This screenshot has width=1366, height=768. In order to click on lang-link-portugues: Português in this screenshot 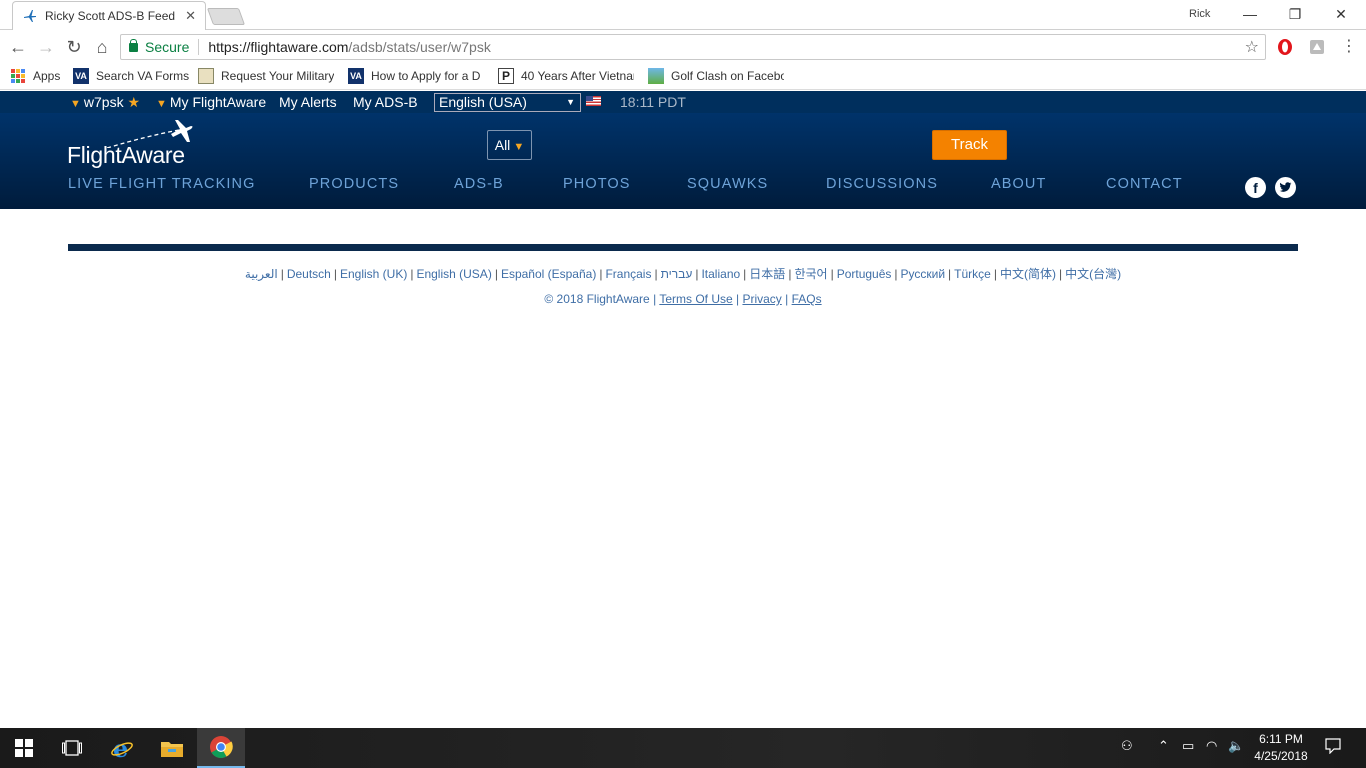, I will do `click(864, 274)`.